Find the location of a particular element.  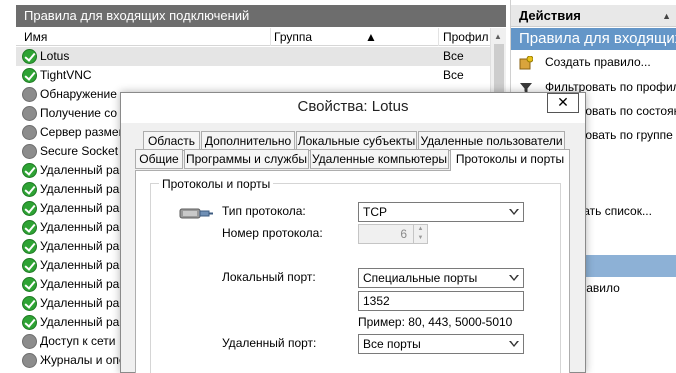

column-header: Имя Группа ▲ Профиль is located at coordinates (253, 37).